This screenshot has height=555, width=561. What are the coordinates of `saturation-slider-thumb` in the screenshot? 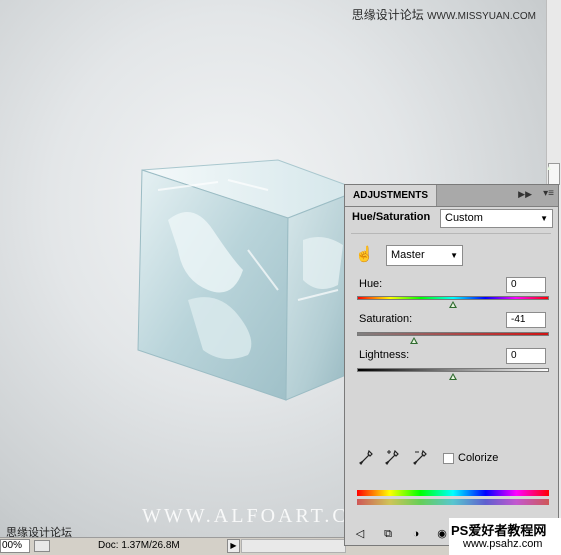 It's located at (413, 340).